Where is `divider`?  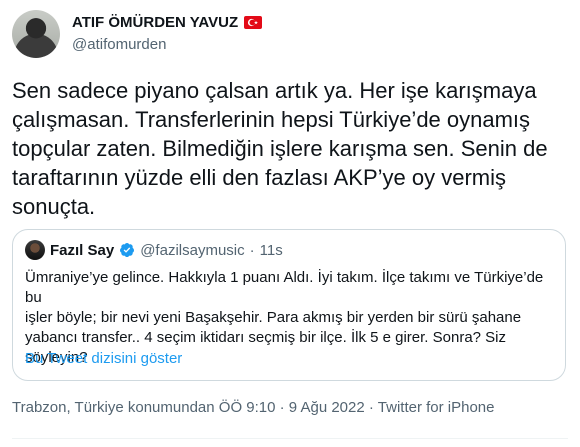
divider is located at coordinates (290, 438).